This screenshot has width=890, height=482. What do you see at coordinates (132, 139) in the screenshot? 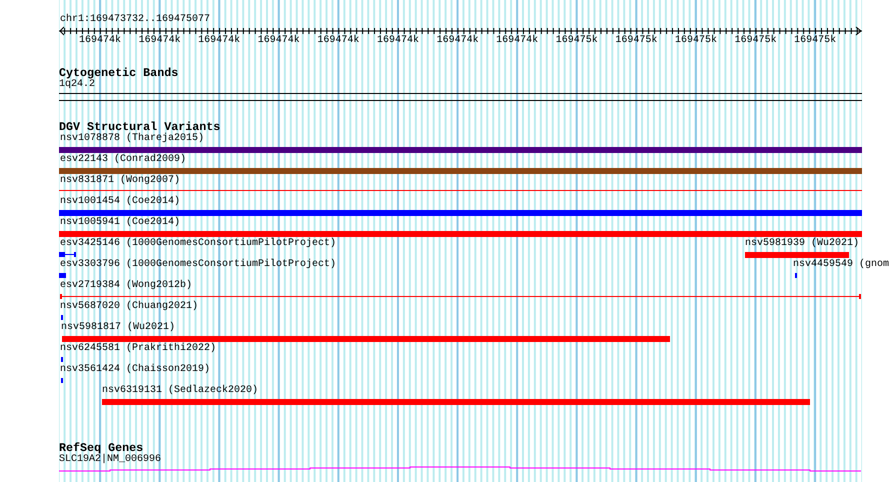
I see `variant-label: nsv1078878 (Thareja2015)` at bounding box center [132, 139].